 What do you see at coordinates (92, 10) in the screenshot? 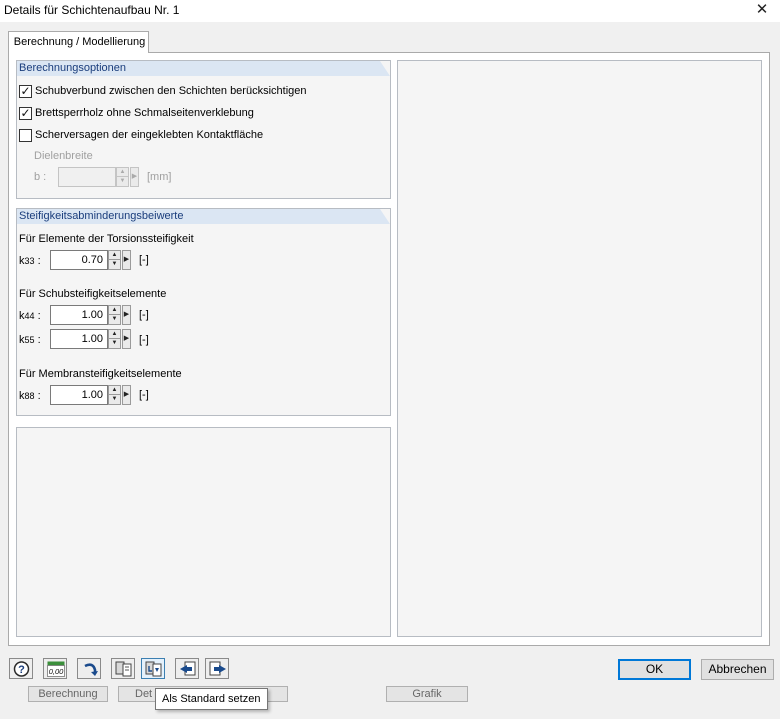
I see `window-title: Details für Schichtenaufbau Nr. 1` at bounding box center [92, 10].